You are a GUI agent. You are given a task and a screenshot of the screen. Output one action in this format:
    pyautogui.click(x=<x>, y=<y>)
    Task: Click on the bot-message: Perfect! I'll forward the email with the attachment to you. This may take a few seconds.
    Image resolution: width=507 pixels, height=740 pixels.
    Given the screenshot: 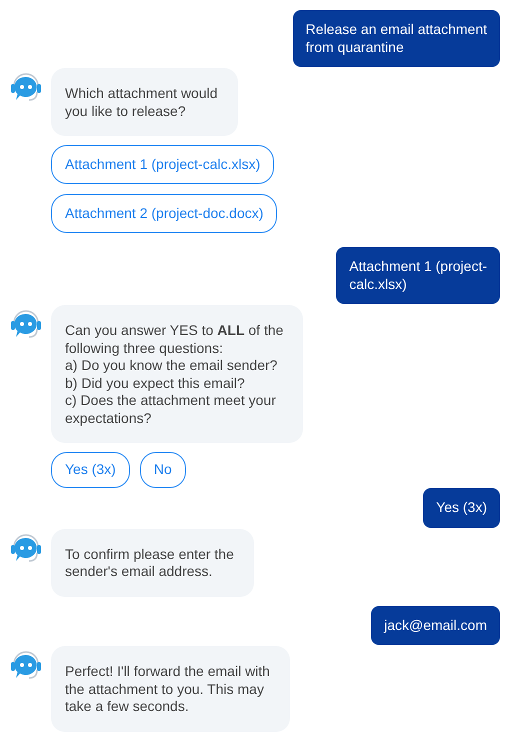 What is the action you would take?
    pyautogui.click(x=170, y=689)
    